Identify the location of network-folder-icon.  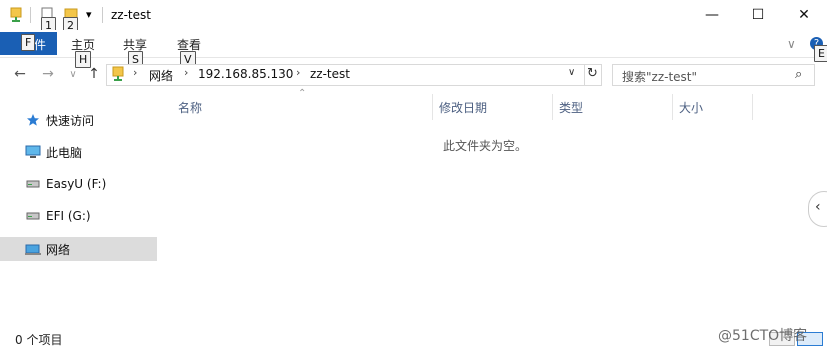
(118, 75).